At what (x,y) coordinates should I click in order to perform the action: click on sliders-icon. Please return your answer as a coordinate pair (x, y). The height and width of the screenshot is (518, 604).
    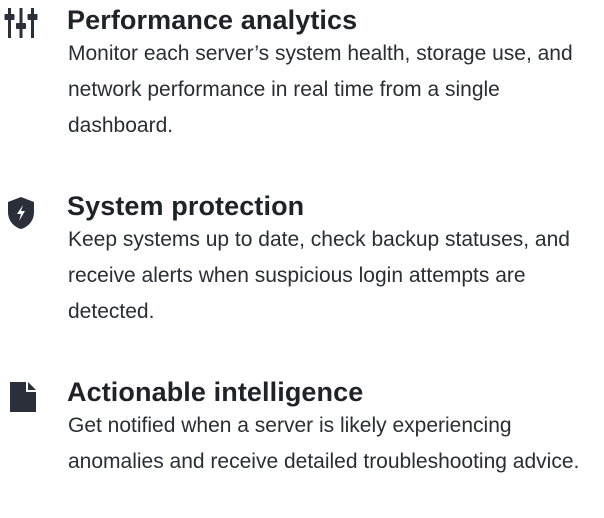
    Looking at the image, I should click on (21, 23).